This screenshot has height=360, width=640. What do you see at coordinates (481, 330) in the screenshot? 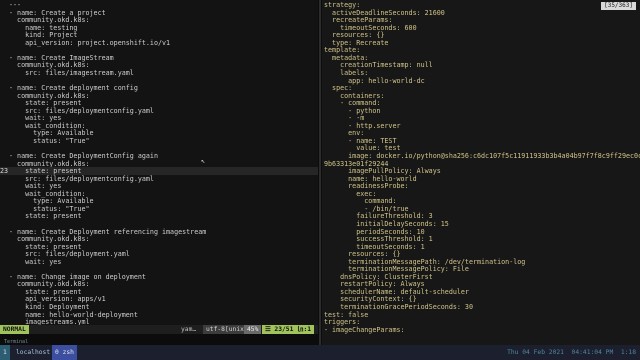
I see `output-line: - imageChangeParams:` at bounding box center [481, 330].